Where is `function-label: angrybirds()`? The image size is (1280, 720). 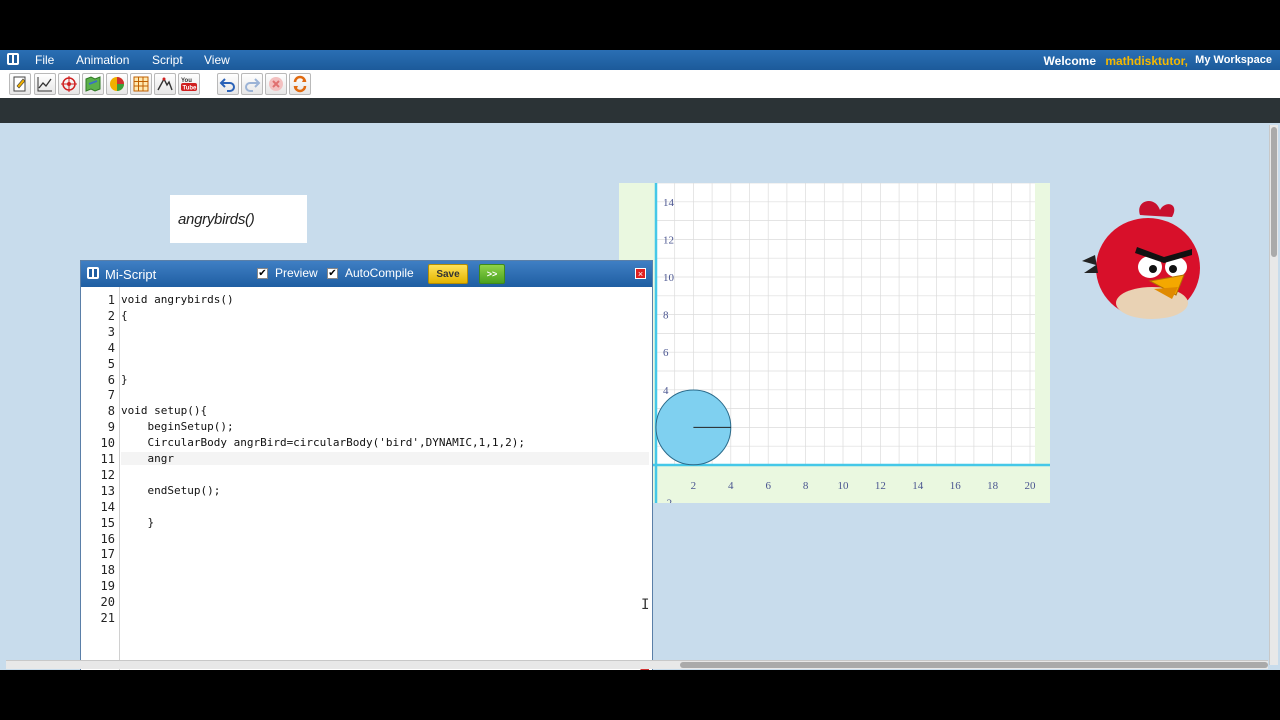 function-label: angrybirds() is located at coordinates (238, 219).